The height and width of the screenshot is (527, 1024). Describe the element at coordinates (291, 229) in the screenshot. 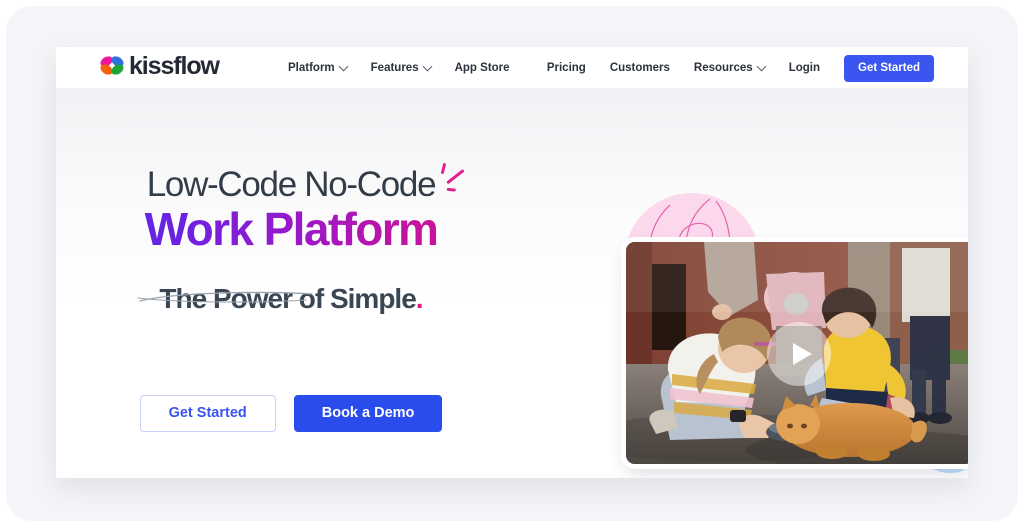

I see `hero-headline-line2: Work Platform` at that location.